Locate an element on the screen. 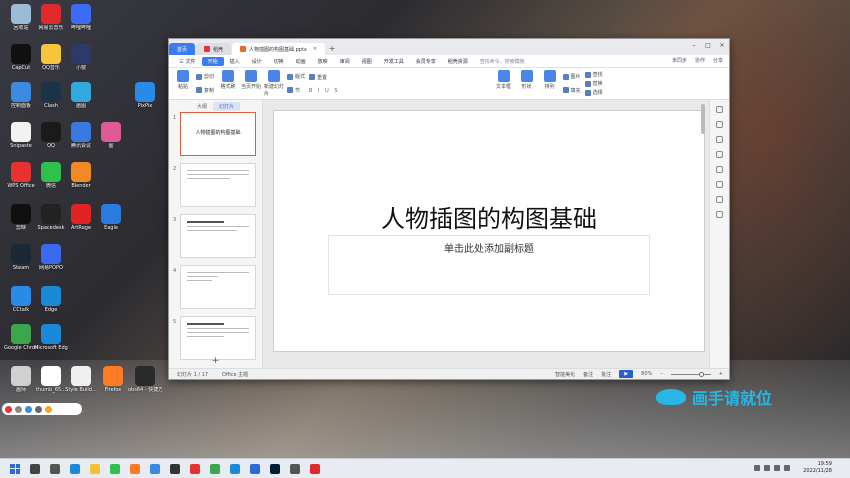  menu-resources: 稻壳资源 is located at coordinates (458, 61).